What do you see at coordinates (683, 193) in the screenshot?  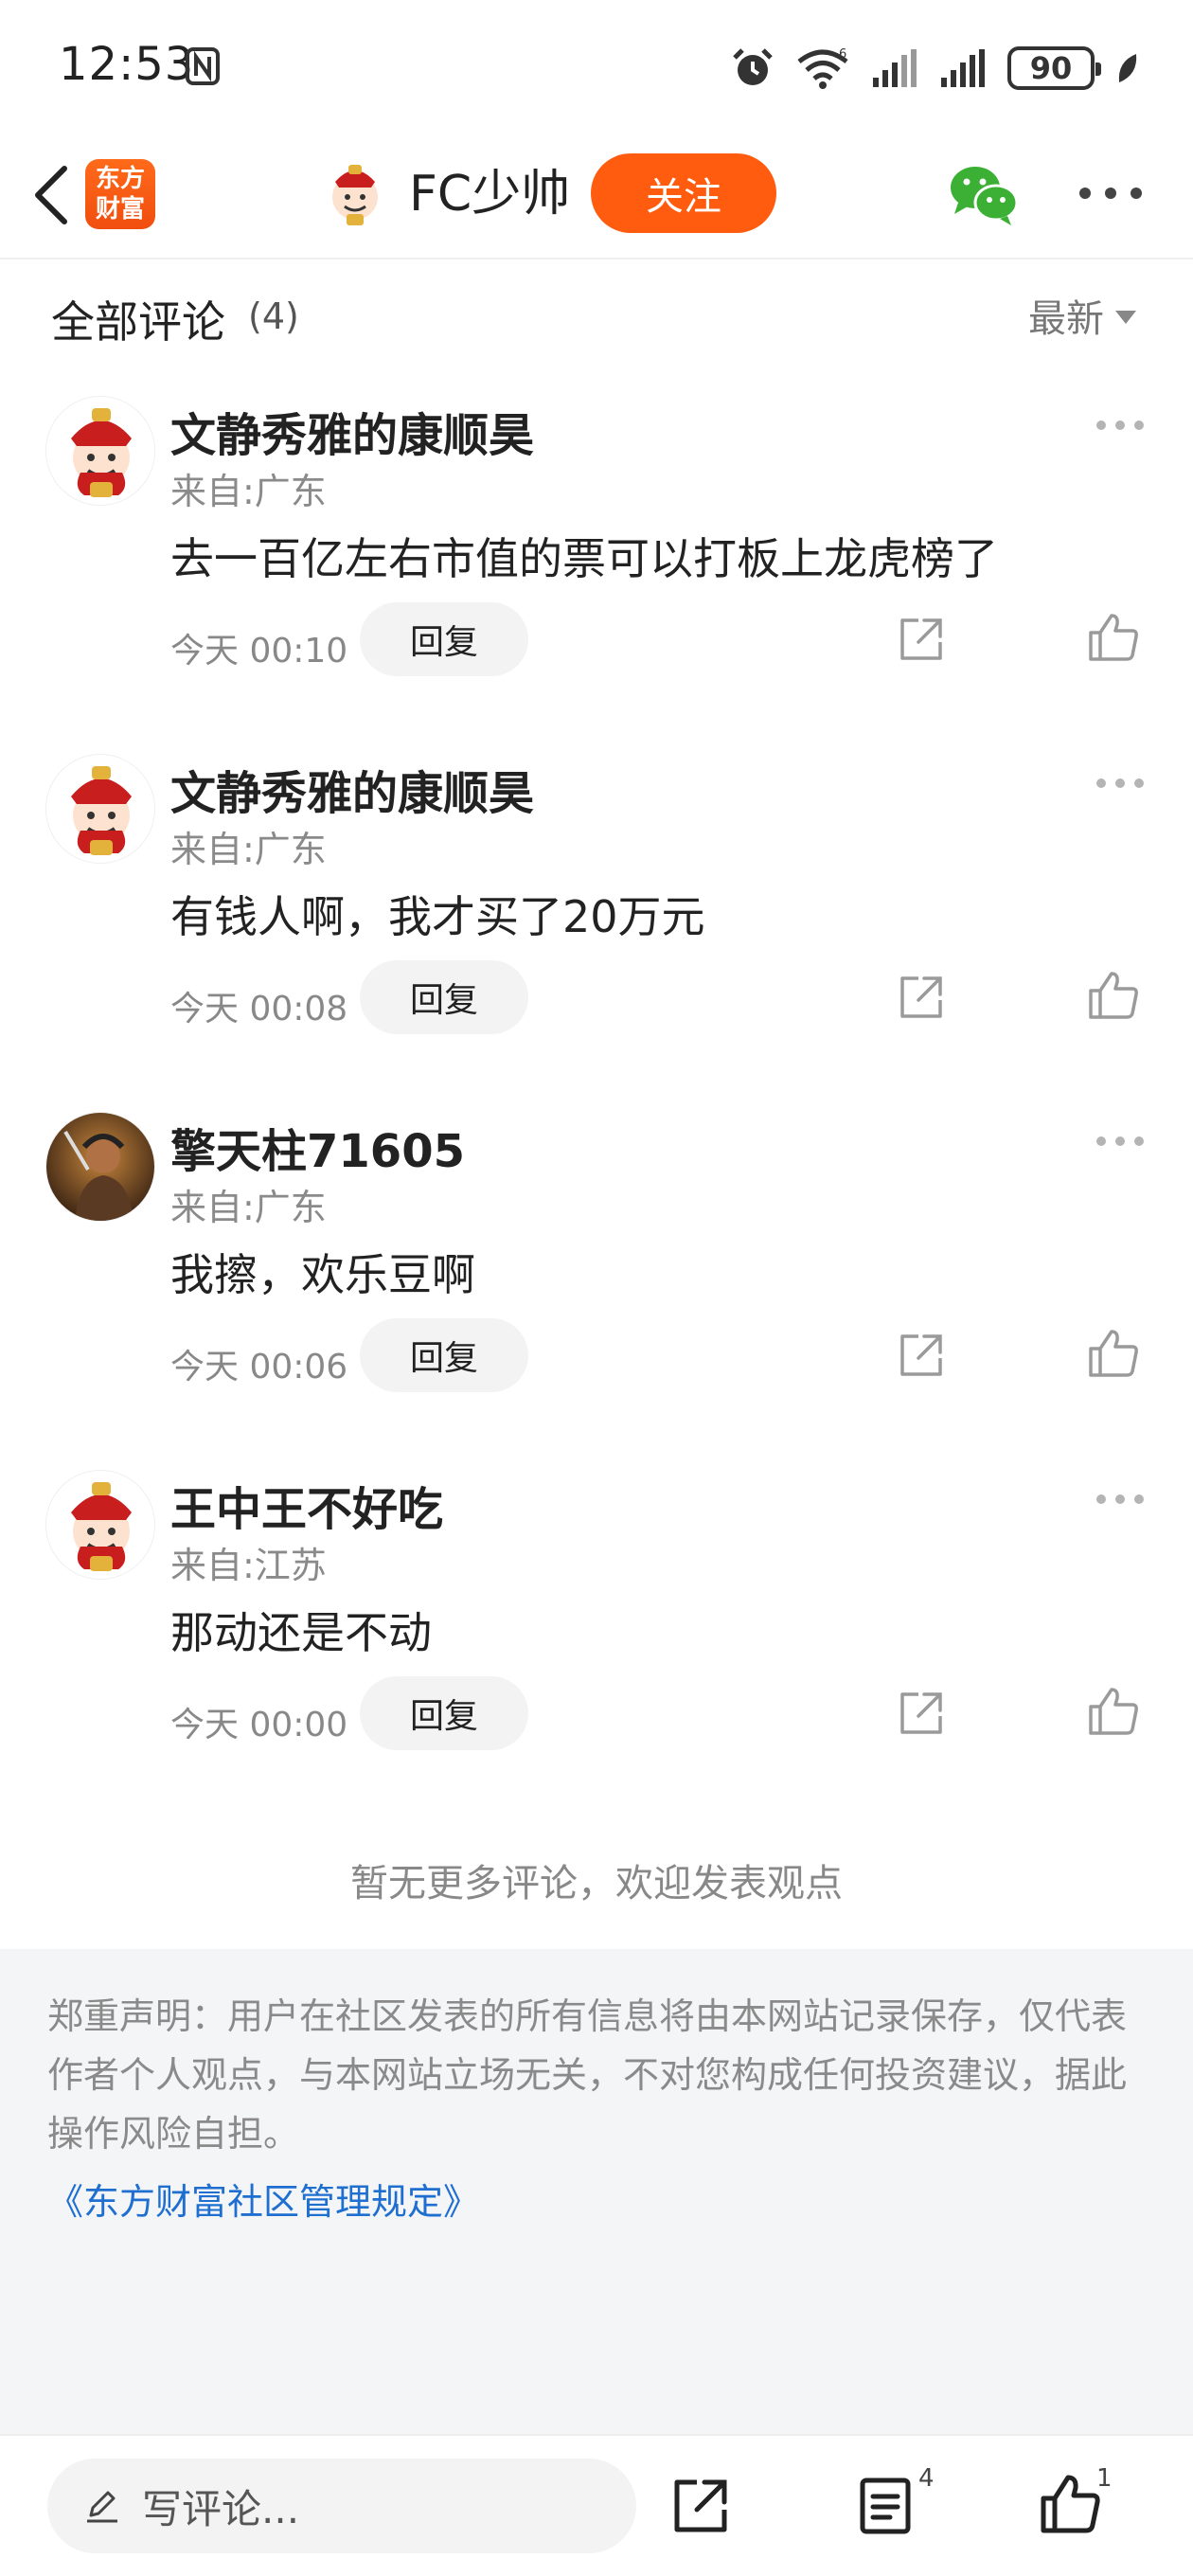 I see `follow-button: 关注` at bounding box center [683, 193].